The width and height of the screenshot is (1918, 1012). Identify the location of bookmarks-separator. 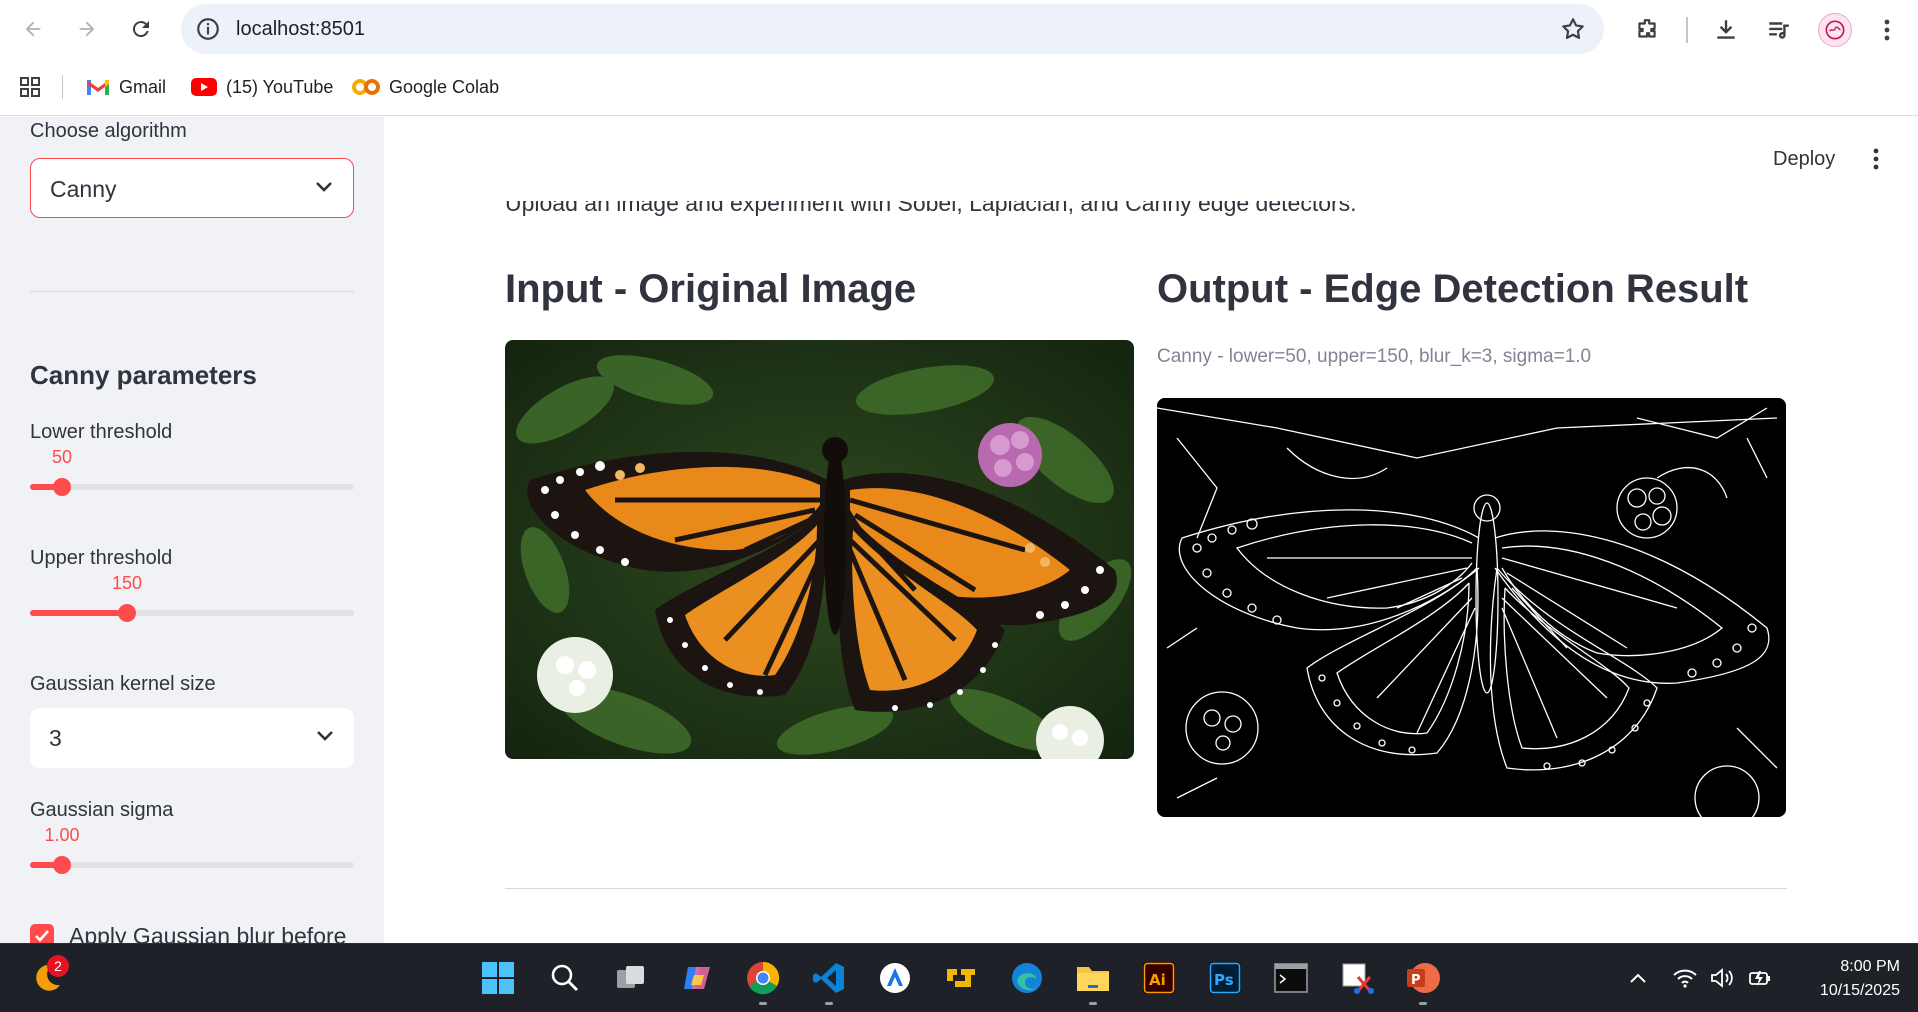
(62, 87).